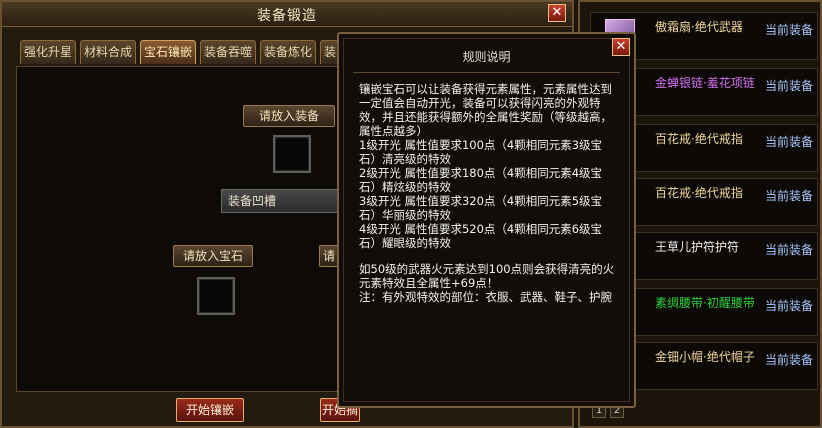  Describe the element at coordinates (481, 152) in the screenshot. I see `rules-level-1: 1级开光 属性值要求100点（4颗相同元素3级宝石）清亮级的特效` at that location.